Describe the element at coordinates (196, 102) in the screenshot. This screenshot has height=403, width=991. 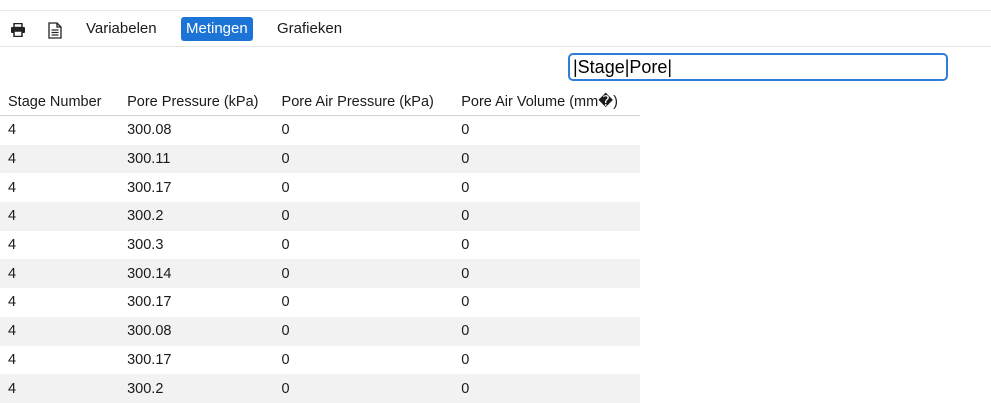
I see `column-header-pore-pressure: Pore Pressure (kPa)` at that location.